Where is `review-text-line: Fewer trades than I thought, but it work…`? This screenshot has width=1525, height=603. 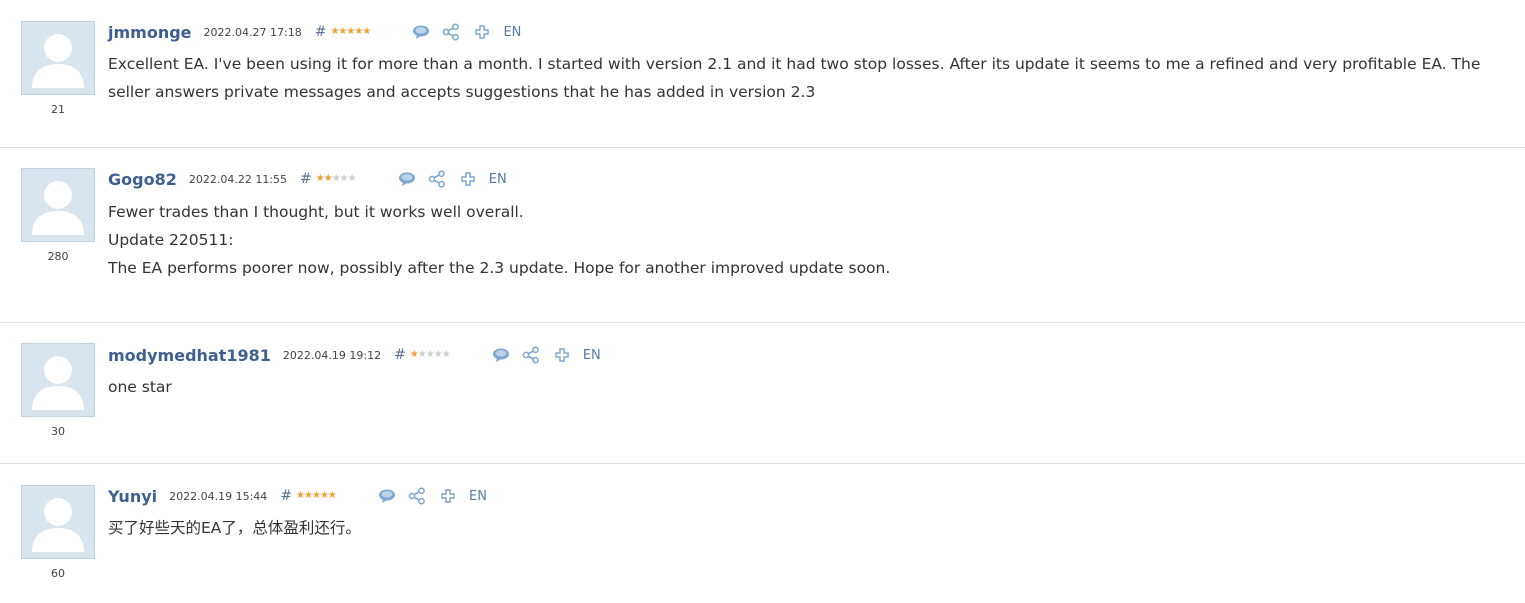
review-text-line: Fewer trades than I thought, but it work… is located at coordinates (316, 212).